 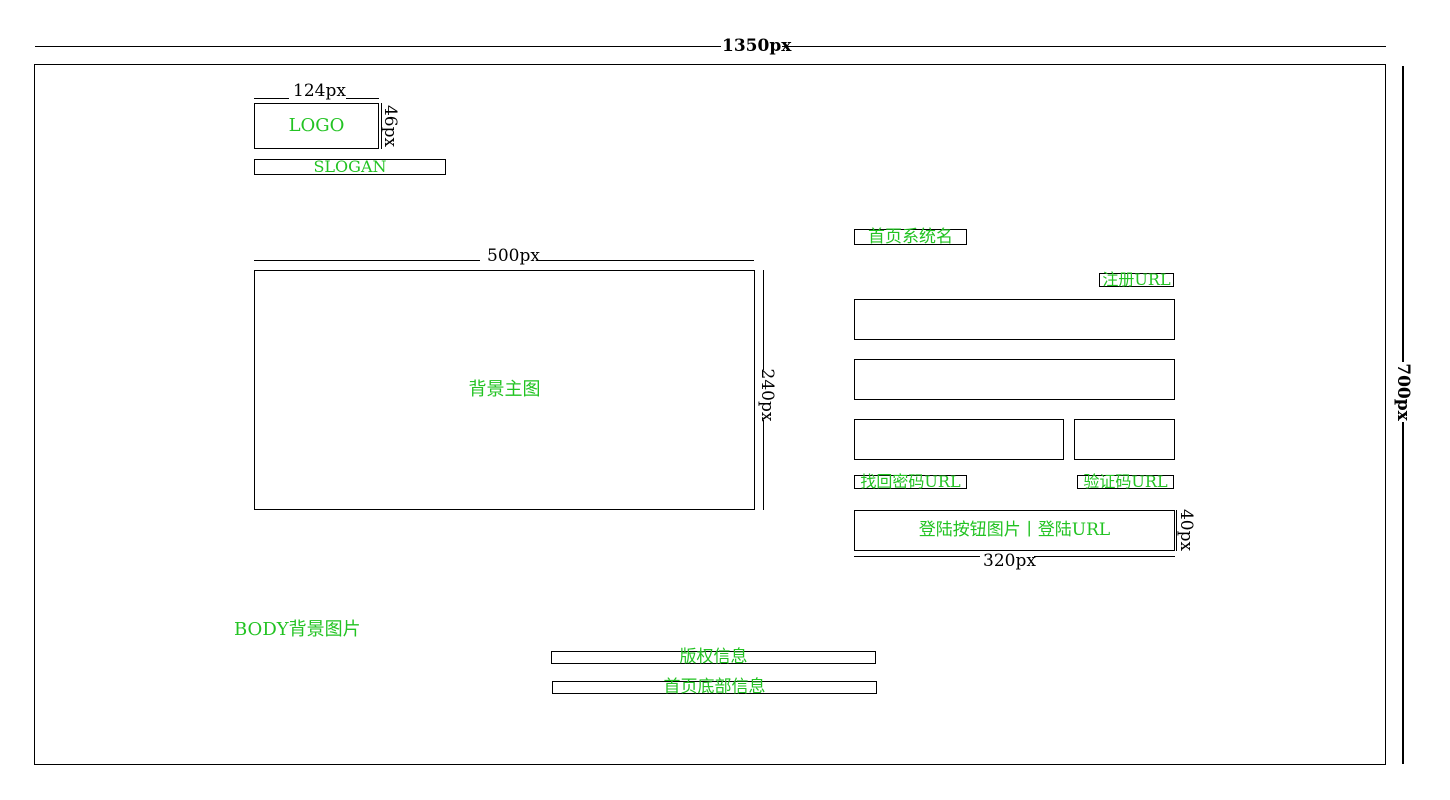 I want to click on main-image-label: 背景主图, so click(x=504, y=389).